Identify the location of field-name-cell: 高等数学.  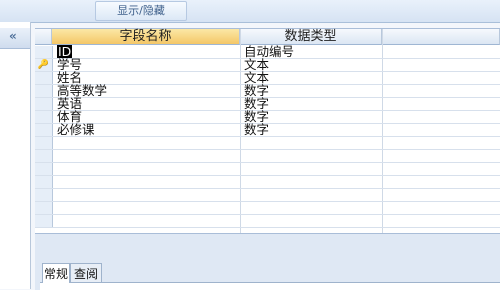
(147, 90).